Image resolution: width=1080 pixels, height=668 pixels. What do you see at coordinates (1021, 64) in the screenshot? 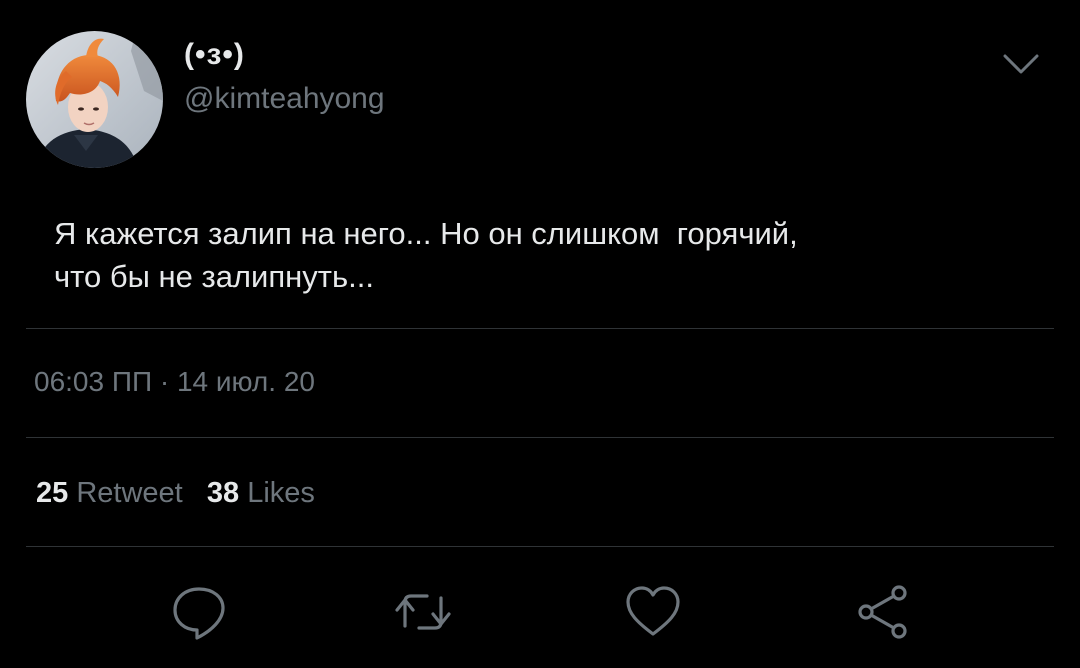
I see `chevron-down-icon` at bounding box center [1021, 64].